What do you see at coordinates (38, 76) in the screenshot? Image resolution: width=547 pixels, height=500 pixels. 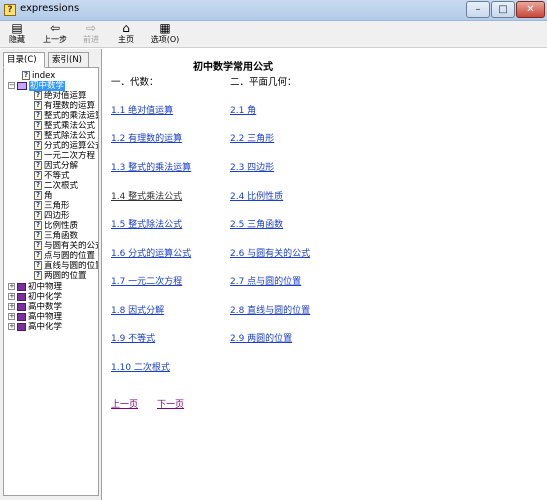 I see `tree-item-index: ? index` at bounding box center [38, 76].